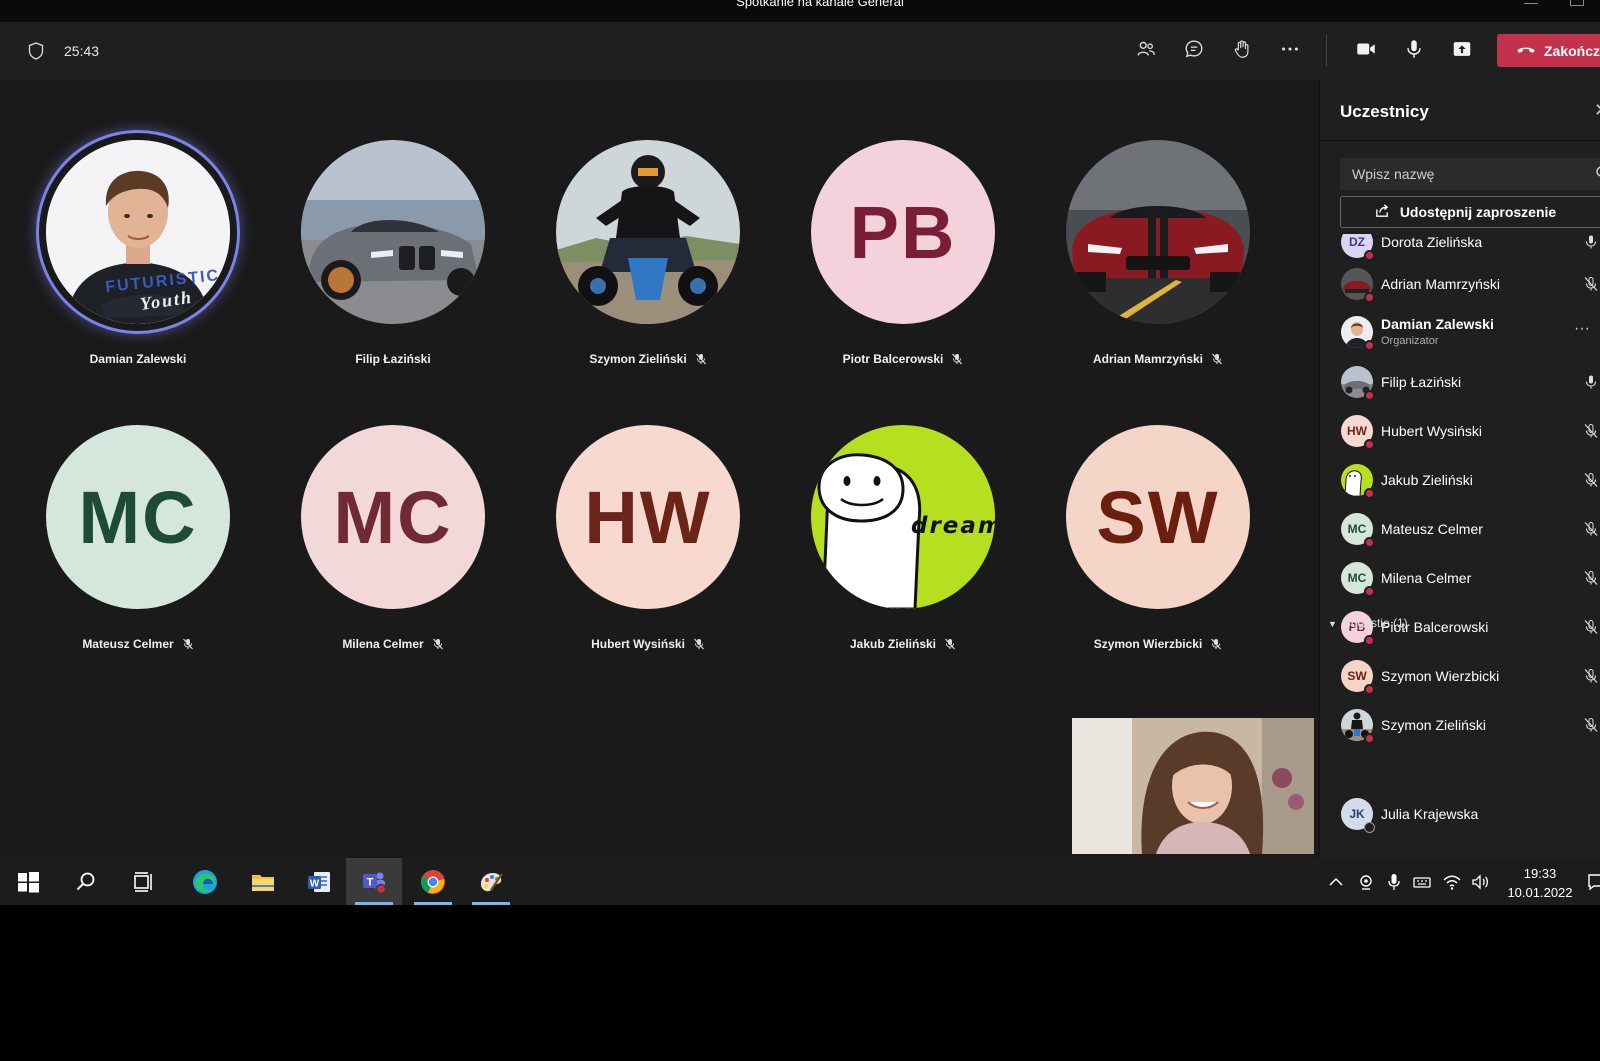  Describe the element at coordinates (1290, 51) in the screenshot. I see `more-actions-button` at that location.